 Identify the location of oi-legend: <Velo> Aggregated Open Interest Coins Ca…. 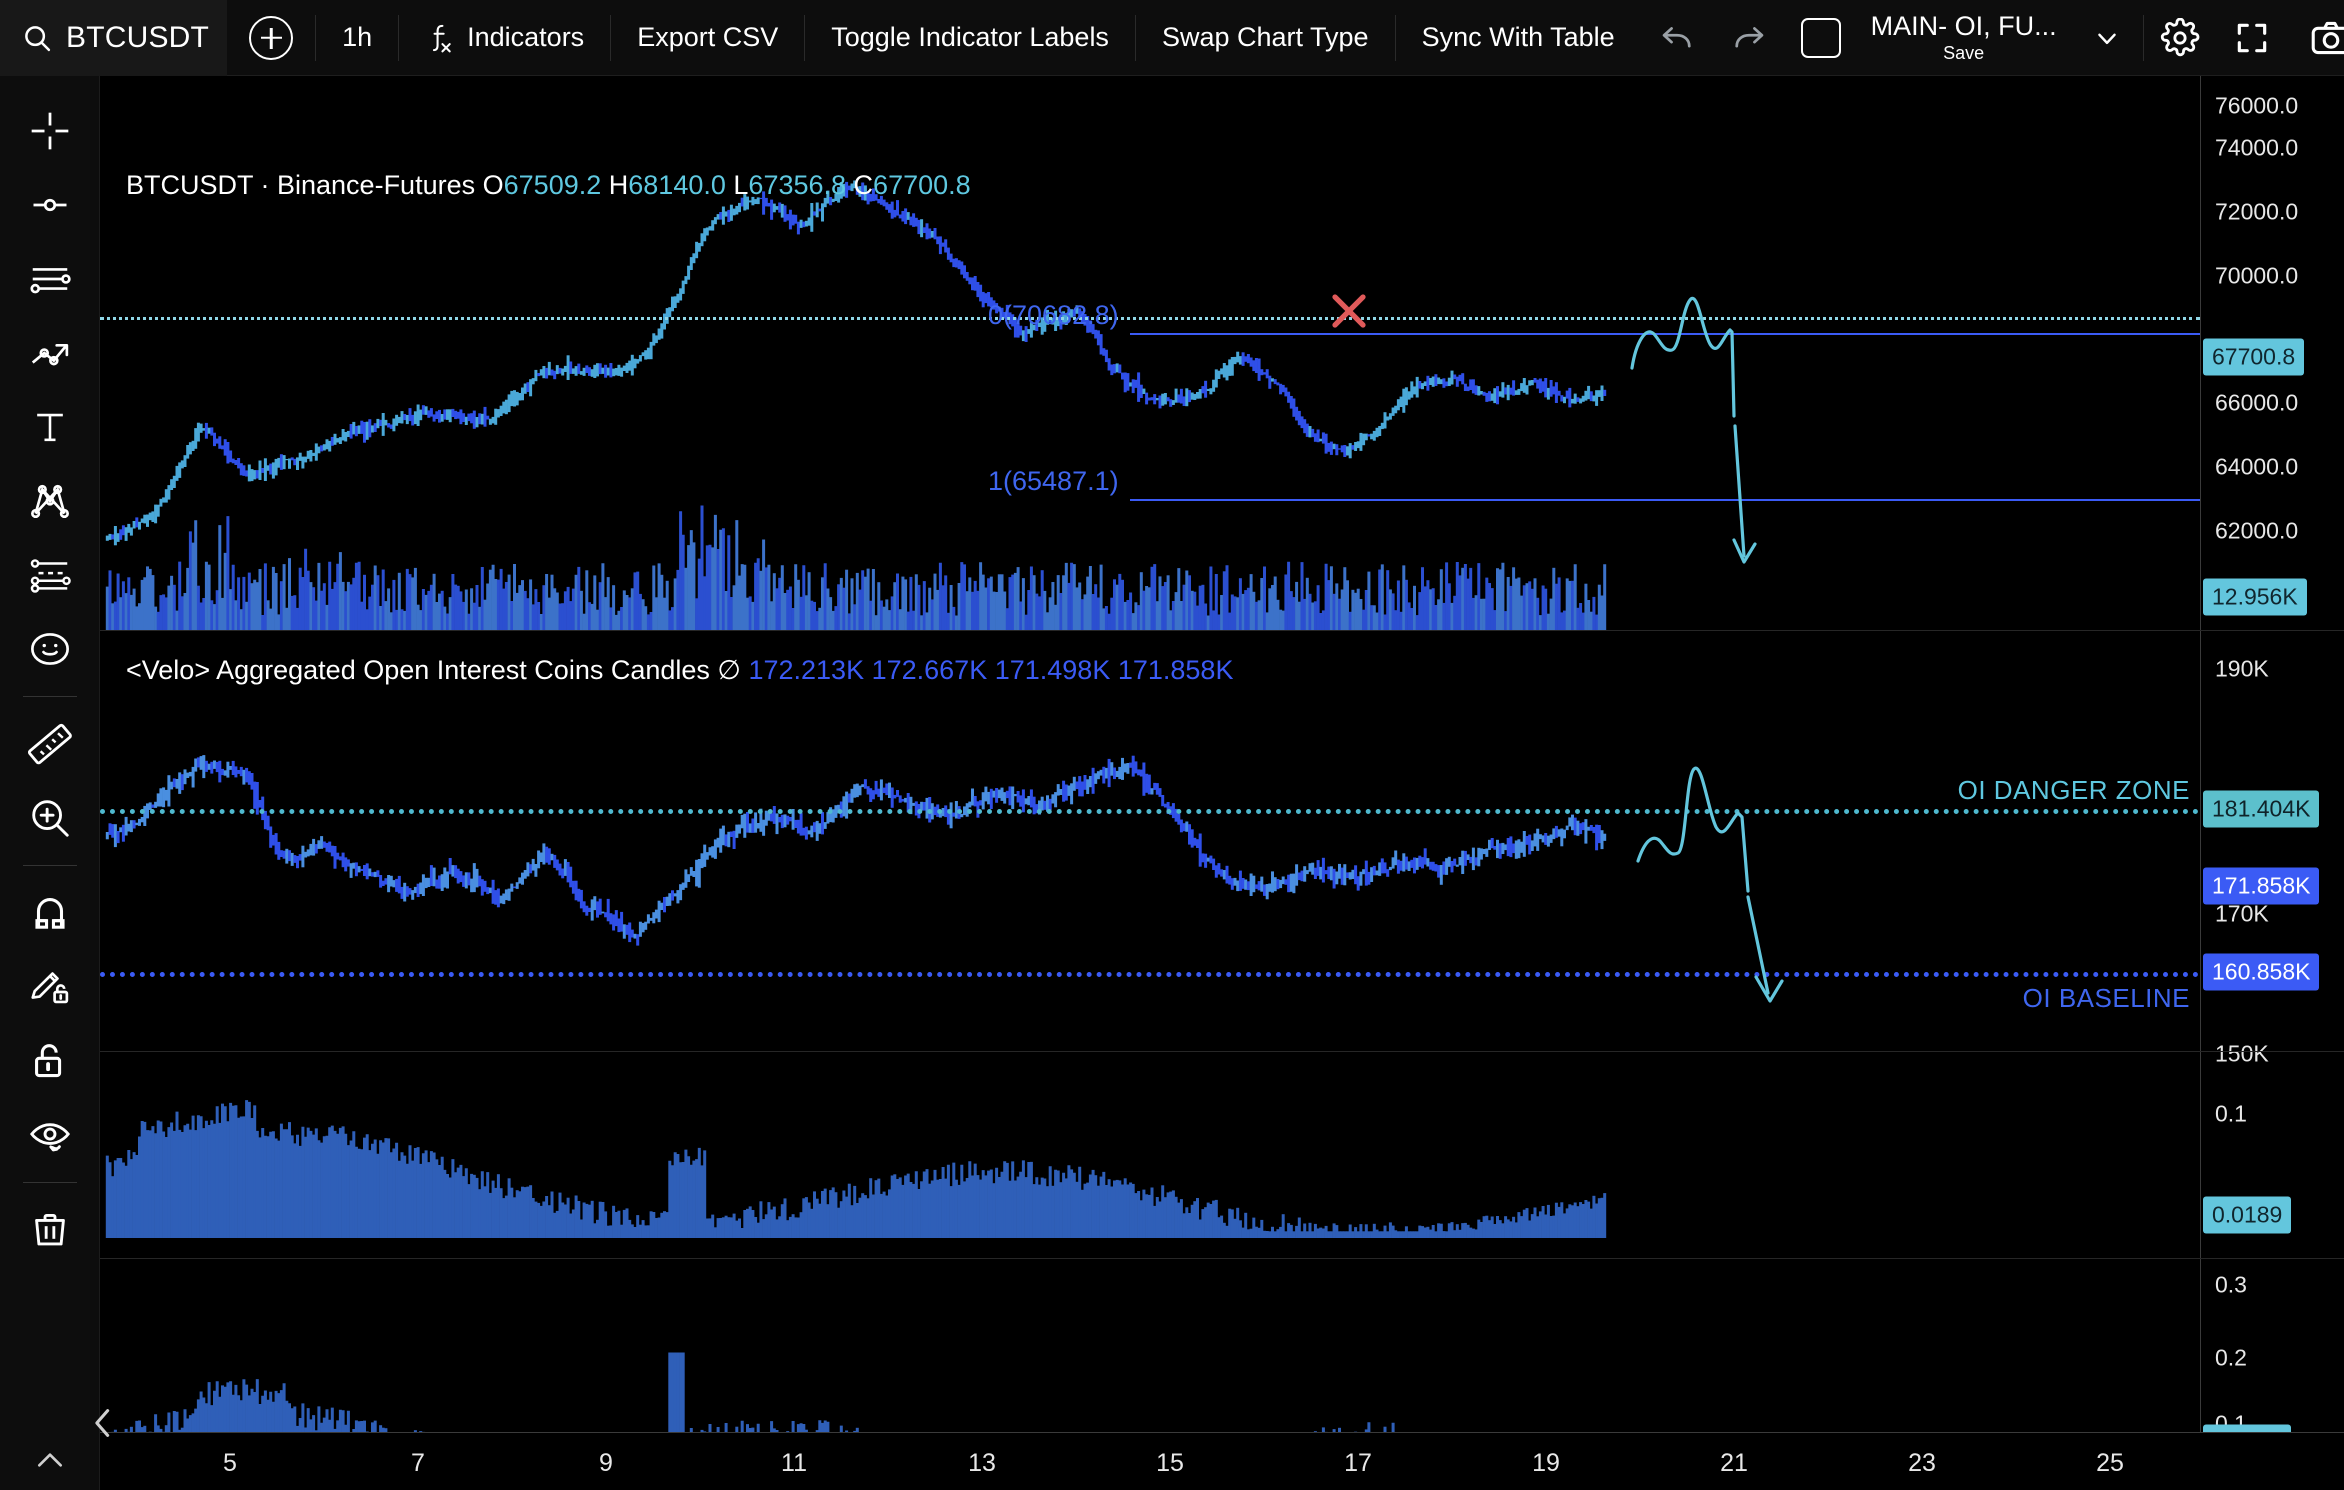
(679, 670).